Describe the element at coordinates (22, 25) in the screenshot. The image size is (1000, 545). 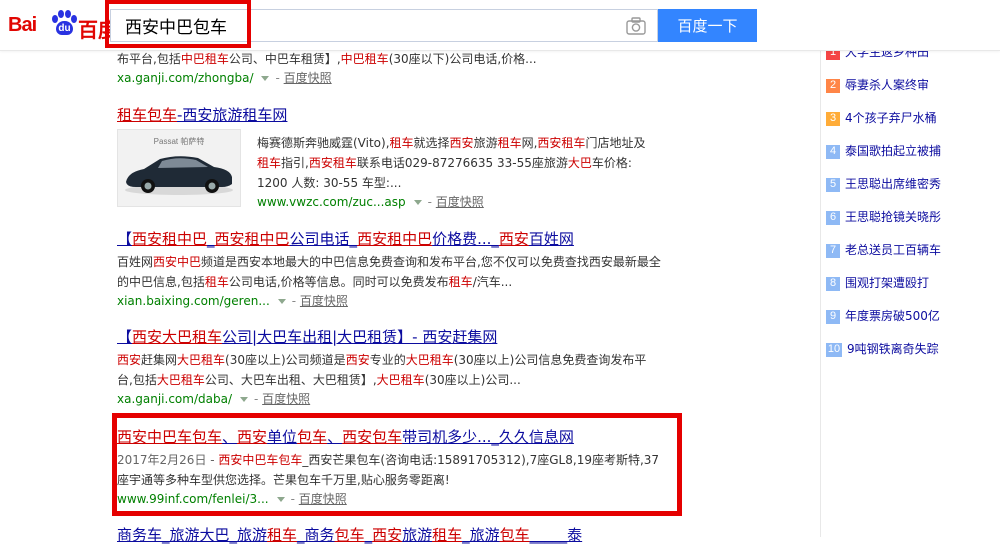
I see `logo-text-en: Bai` at that location.